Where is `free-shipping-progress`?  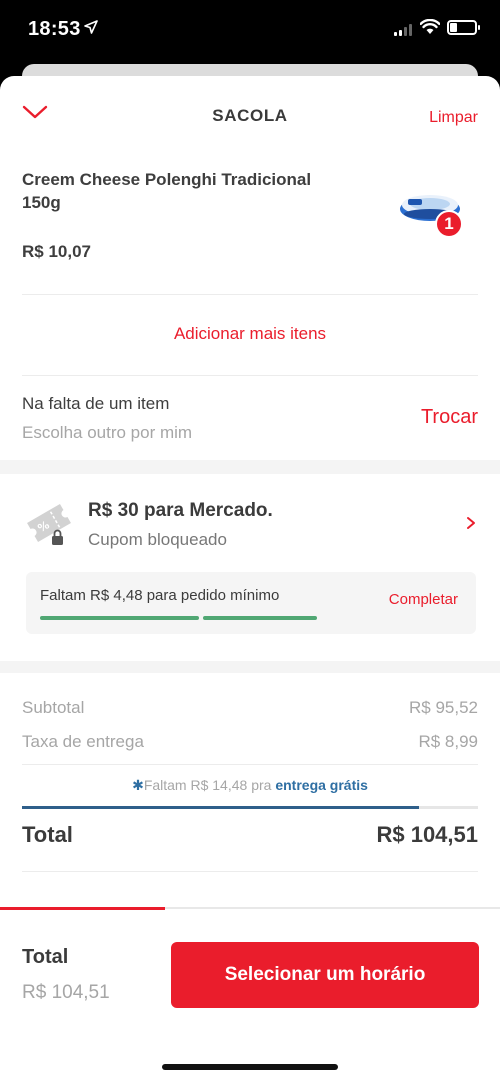
free-shipping-progress is located at coordinates (250, 807).